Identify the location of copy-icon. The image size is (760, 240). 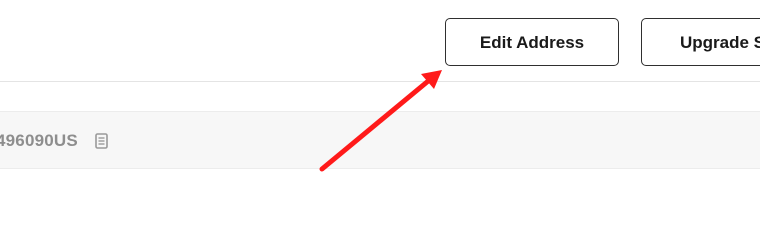
(101, 141).